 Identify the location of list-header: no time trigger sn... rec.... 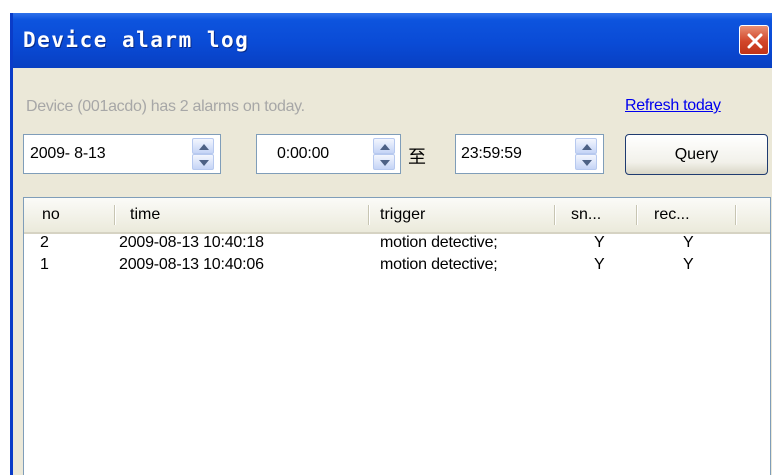
(397, 216).